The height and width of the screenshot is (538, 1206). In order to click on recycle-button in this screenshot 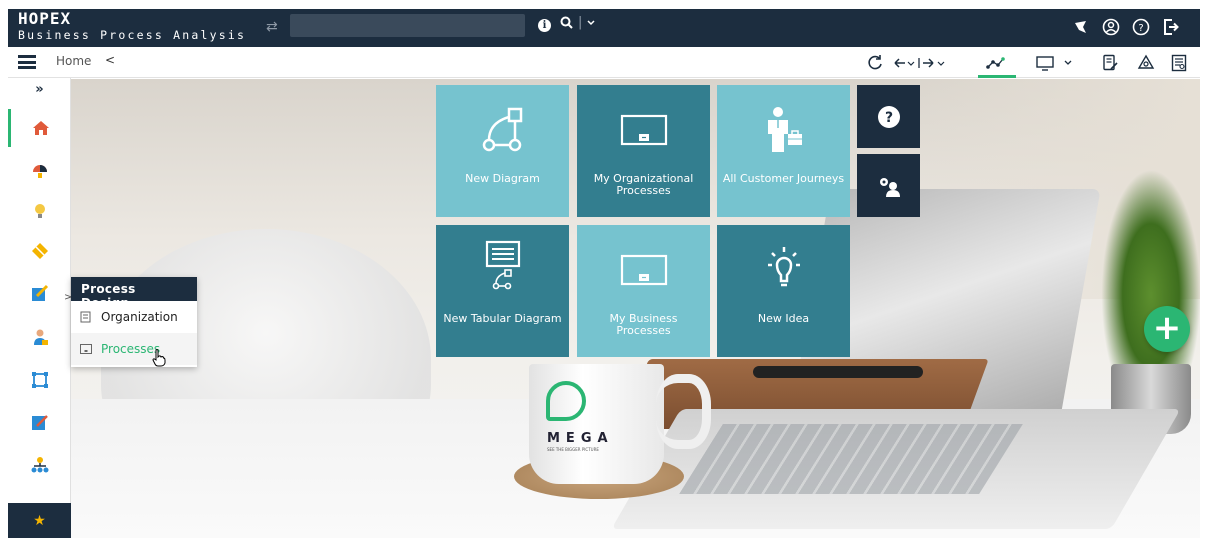, I will do `click(1146, 63)`.